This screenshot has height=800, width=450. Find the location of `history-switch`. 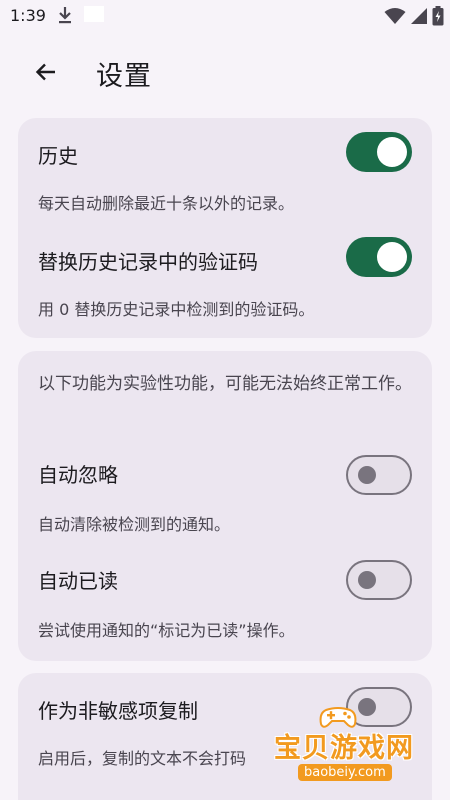

history-switch is located at coordinates (379, 152).